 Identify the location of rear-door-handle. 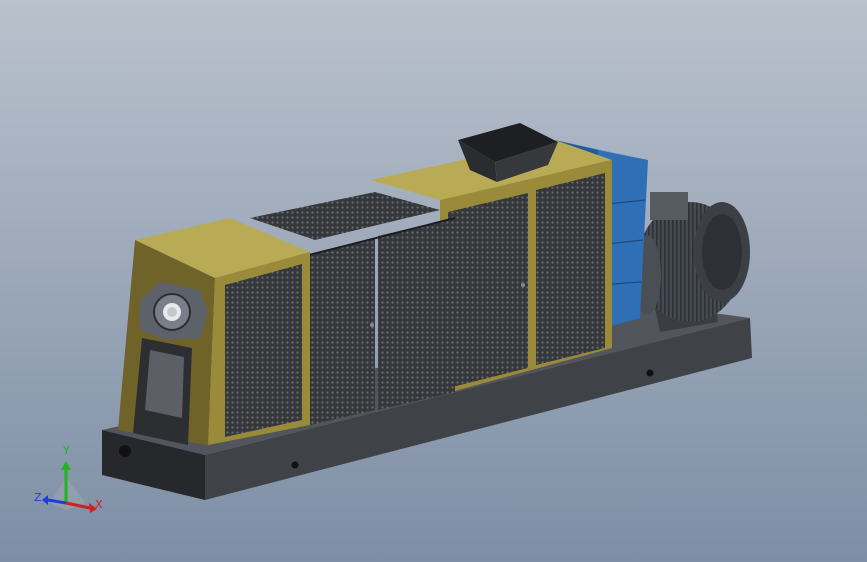
(523, 285).